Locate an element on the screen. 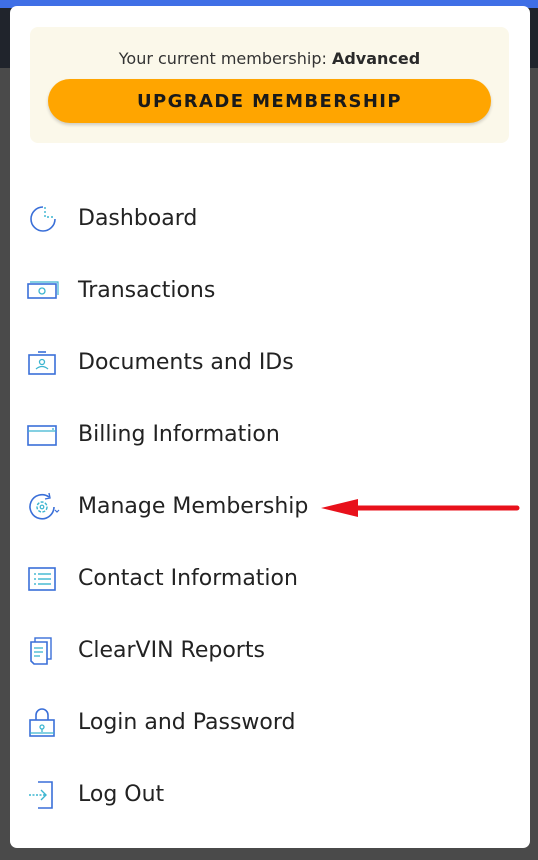 The width and height of the screenshot is (538, 860). menu-item-documents: Documents and IDs is located at coordinates (270, 363).